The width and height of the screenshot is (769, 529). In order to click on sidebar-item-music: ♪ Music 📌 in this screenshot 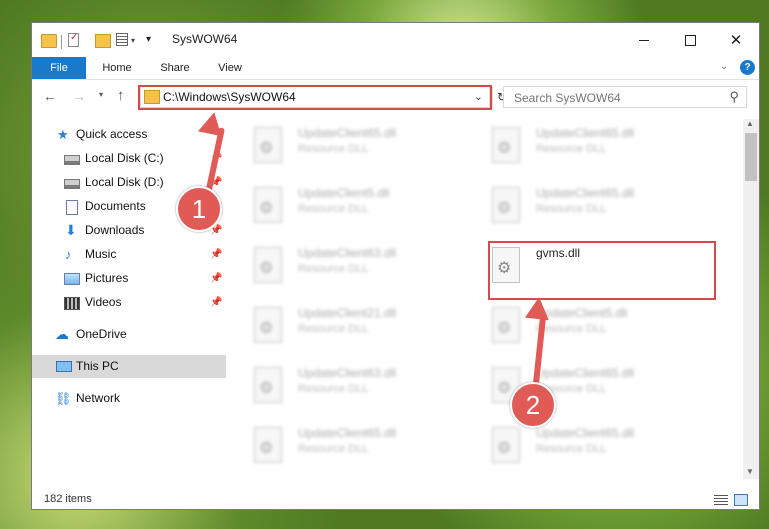, I will do `click(129, 254)`.